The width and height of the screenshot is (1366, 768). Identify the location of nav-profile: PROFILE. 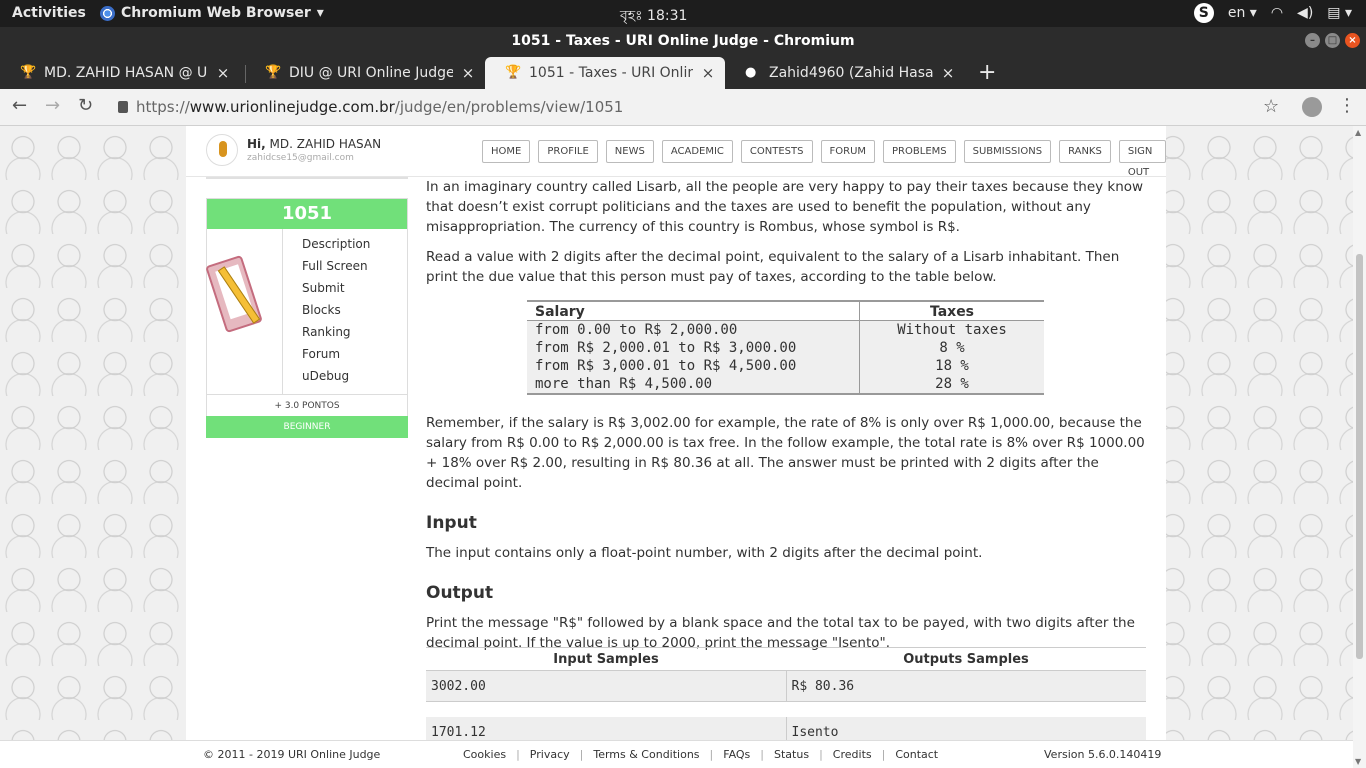
(568, 151).